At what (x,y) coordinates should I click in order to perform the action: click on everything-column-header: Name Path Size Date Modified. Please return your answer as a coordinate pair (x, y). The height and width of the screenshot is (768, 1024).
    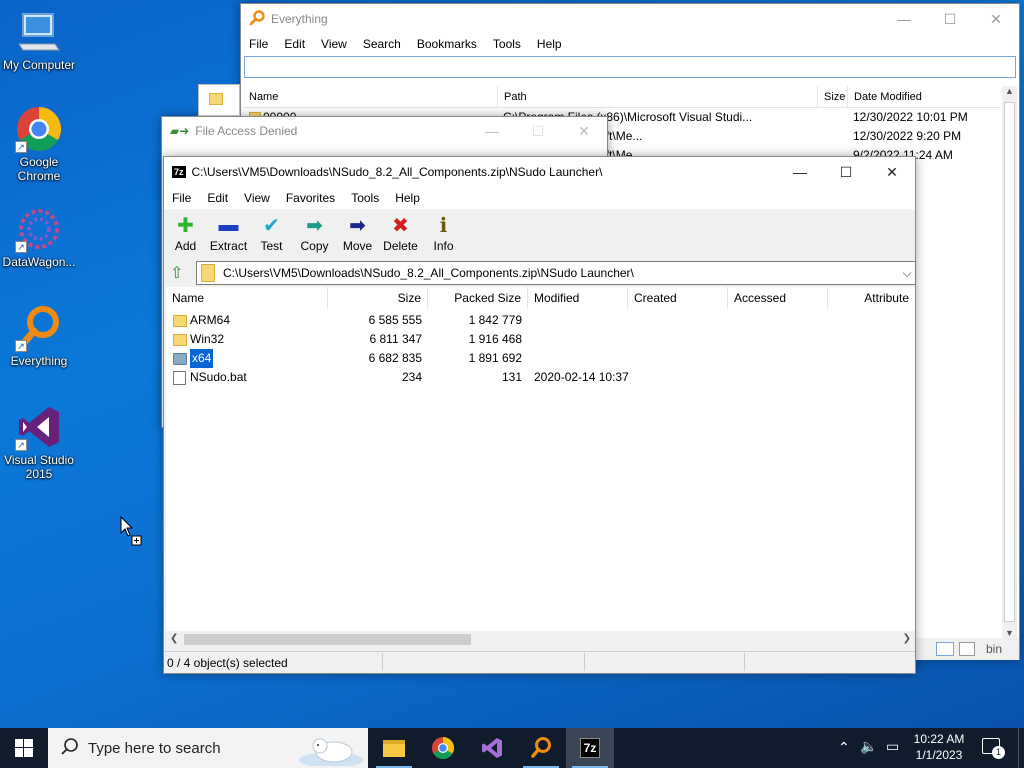
    Looking at the image, I should click on (622, 97).